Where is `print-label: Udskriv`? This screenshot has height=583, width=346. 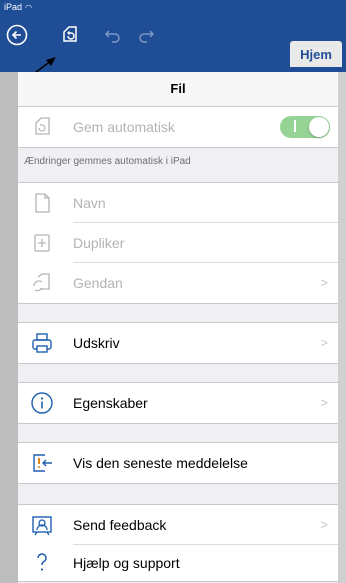
print-label: Udskriv is located at coordinates (96, 343).